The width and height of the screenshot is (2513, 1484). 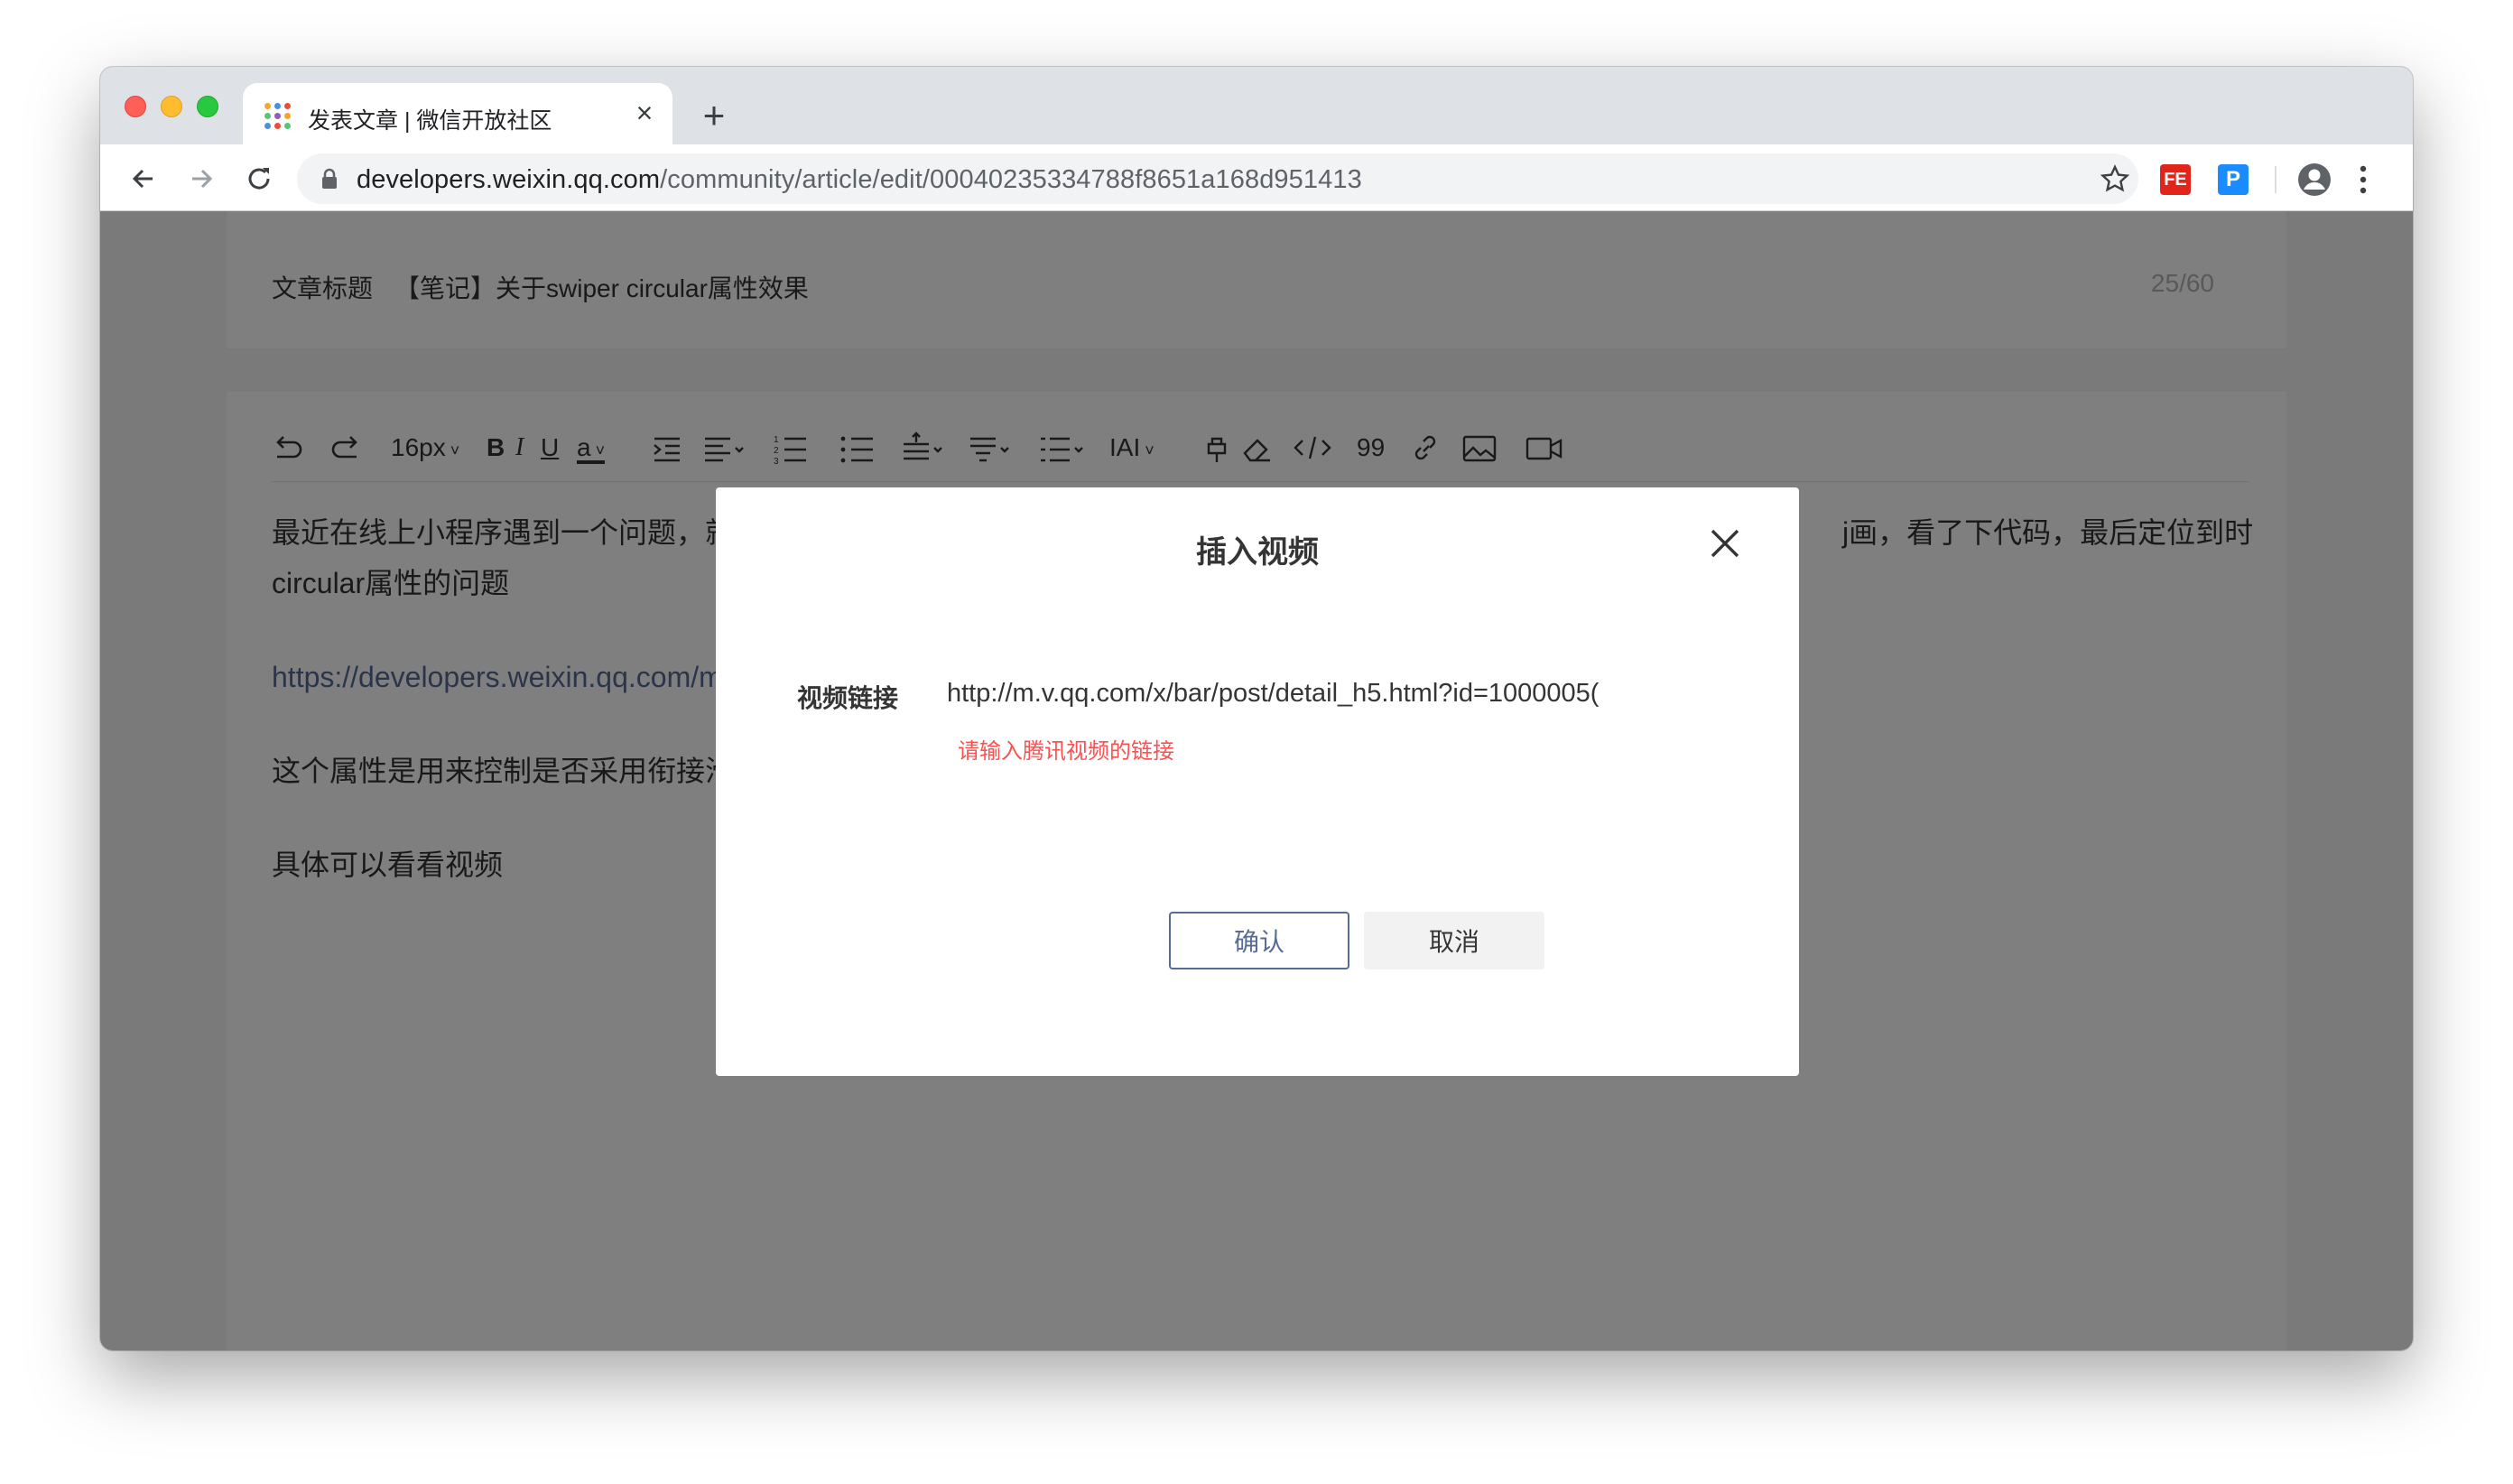 I want to click on back-arrow-icon, so click(x=142, y=179).